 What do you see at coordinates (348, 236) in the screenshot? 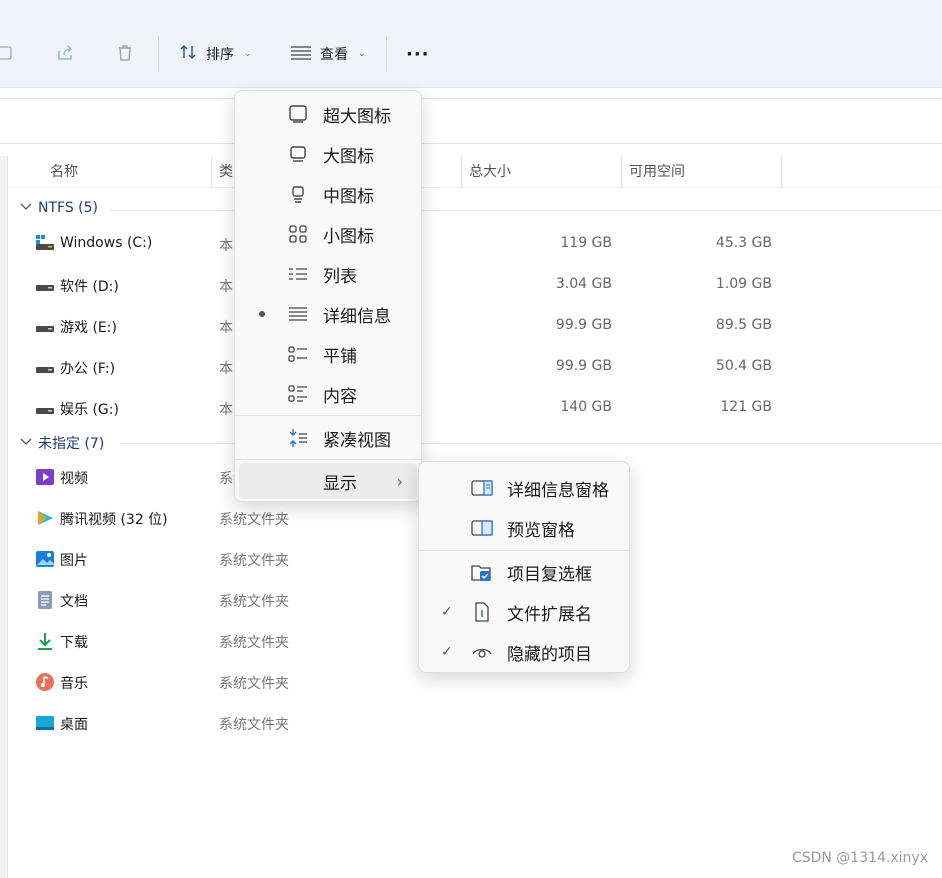
I see `menu-item-label: 小图标` at bounding box center [348, 236].